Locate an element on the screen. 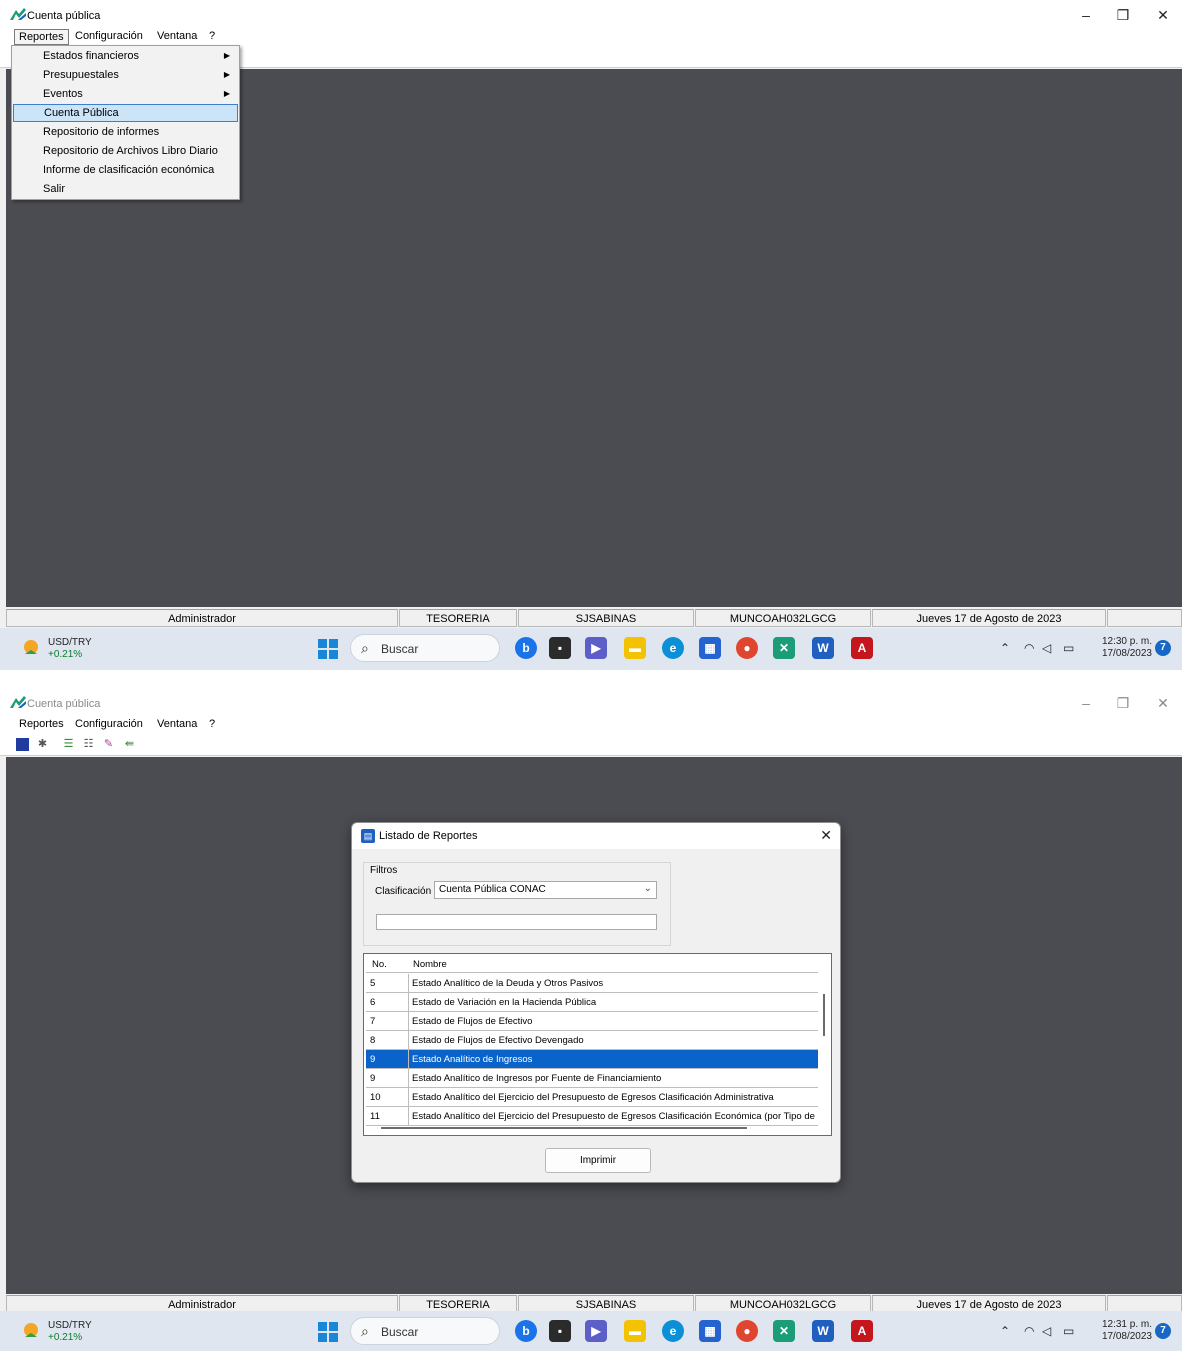 The height and width of the screenshot is (1351, 1182). menu-item-estados-financieros: Estados financieros ▶ is located at coordinates (125, 56).